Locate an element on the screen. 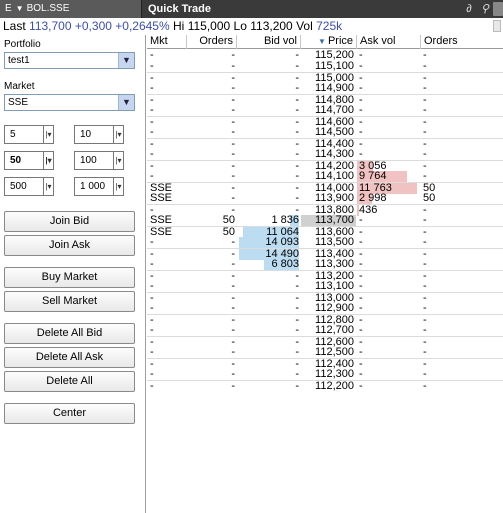  cell-bid-volume: 14 093 is located at coordinates (269, 242).